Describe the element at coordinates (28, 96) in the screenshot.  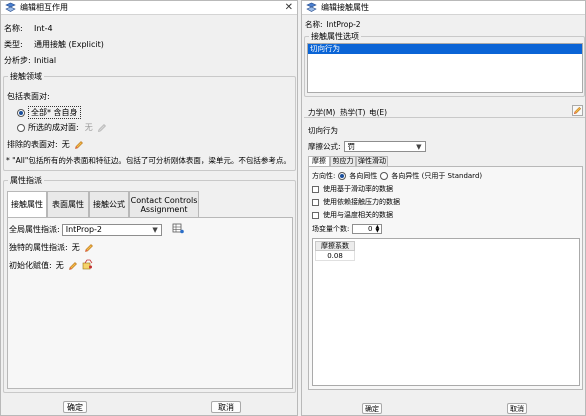
I see `include-label: 包括表面对:` at that location.